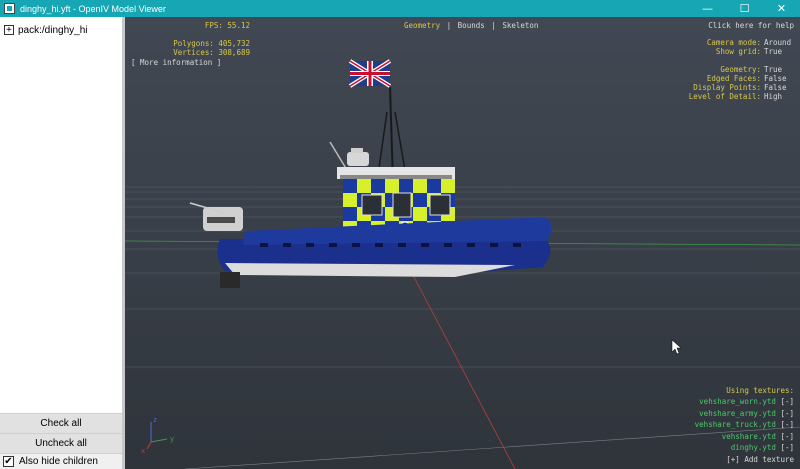 Image resolution: width=800 pixels, height=469 pixels. What do you see at coordinates (744, 460) in the screenshot?
I see `add-texture-button: [+] Add texture` at bounding box center [744, 460].